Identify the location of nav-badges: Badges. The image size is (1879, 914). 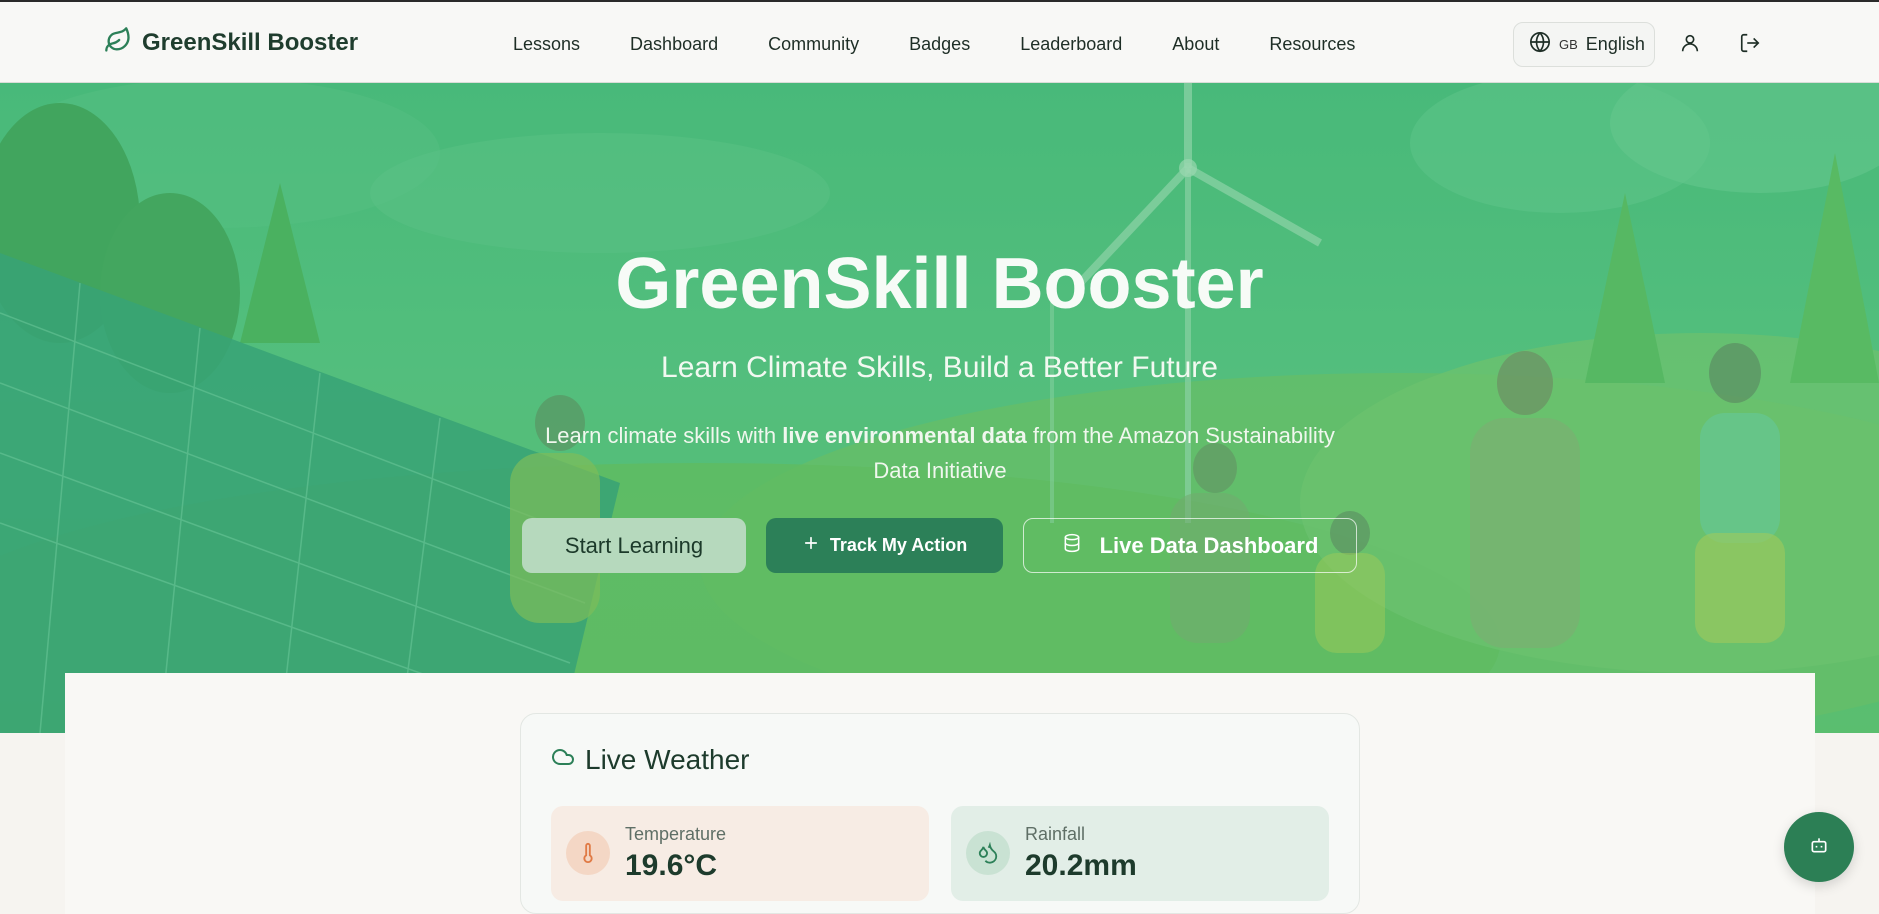
(939, 44).